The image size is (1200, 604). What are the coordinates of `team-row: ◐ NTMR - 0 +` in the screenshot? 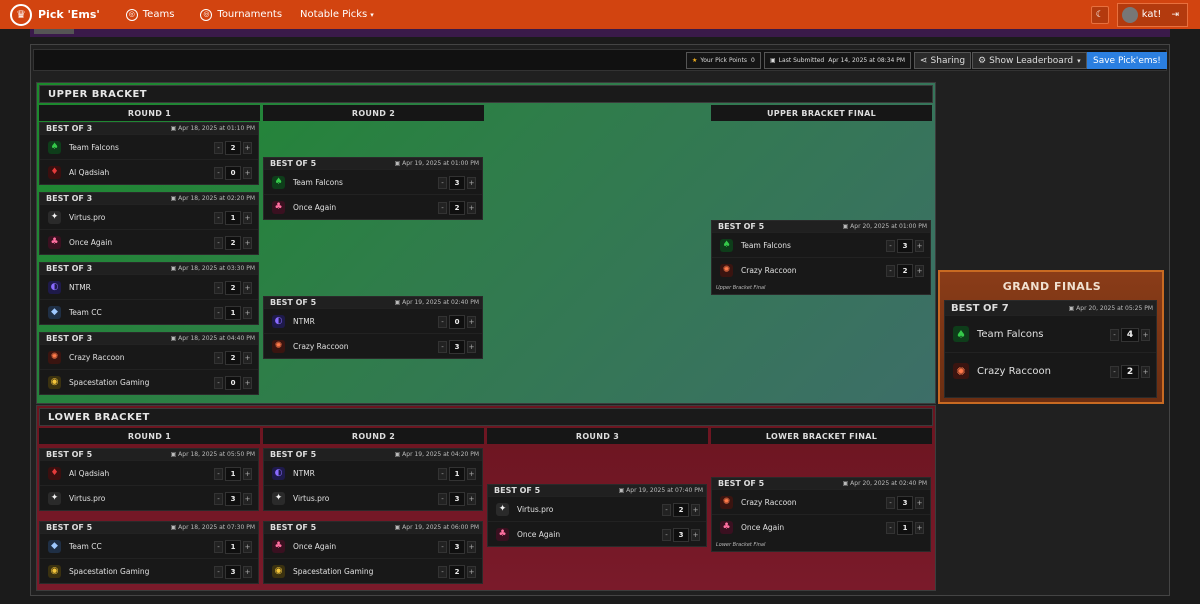 It's located at (373, 320).